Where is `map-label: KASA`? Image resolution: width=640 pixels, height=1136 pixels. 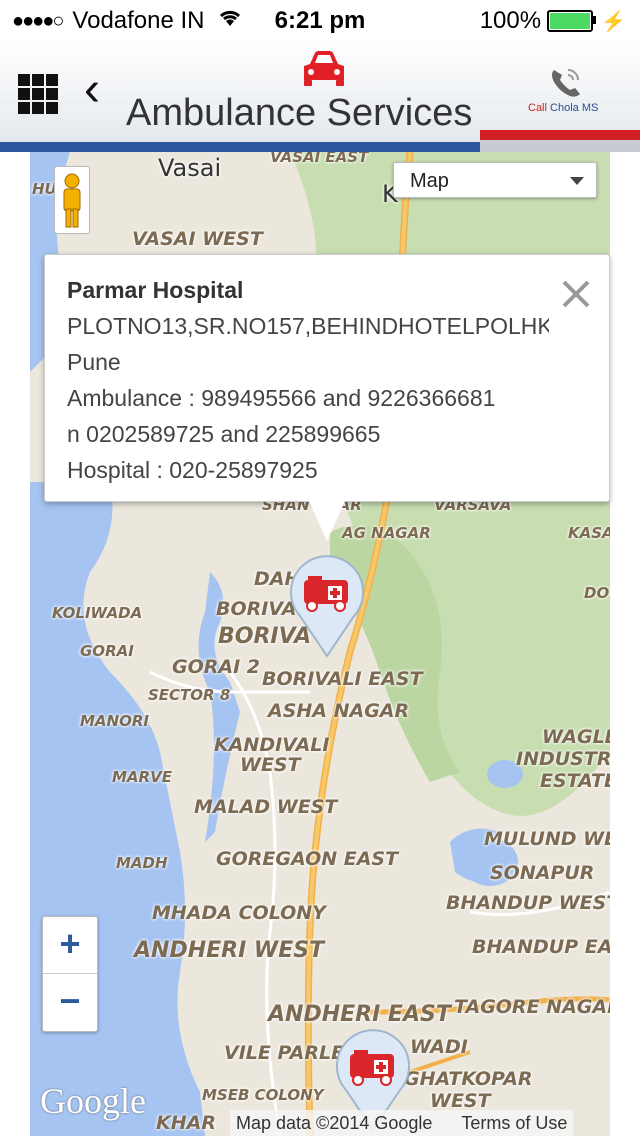
map-label: KASA is located at coordinates (589, 533).